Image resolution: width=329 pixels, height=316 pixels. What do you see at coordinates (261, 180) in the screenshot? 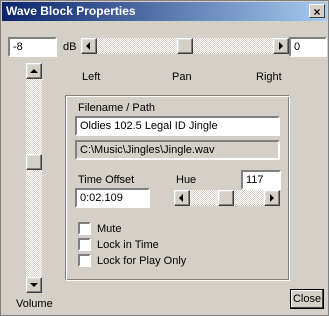
I see `hue-input: 117` at bounding box center [261, 180].